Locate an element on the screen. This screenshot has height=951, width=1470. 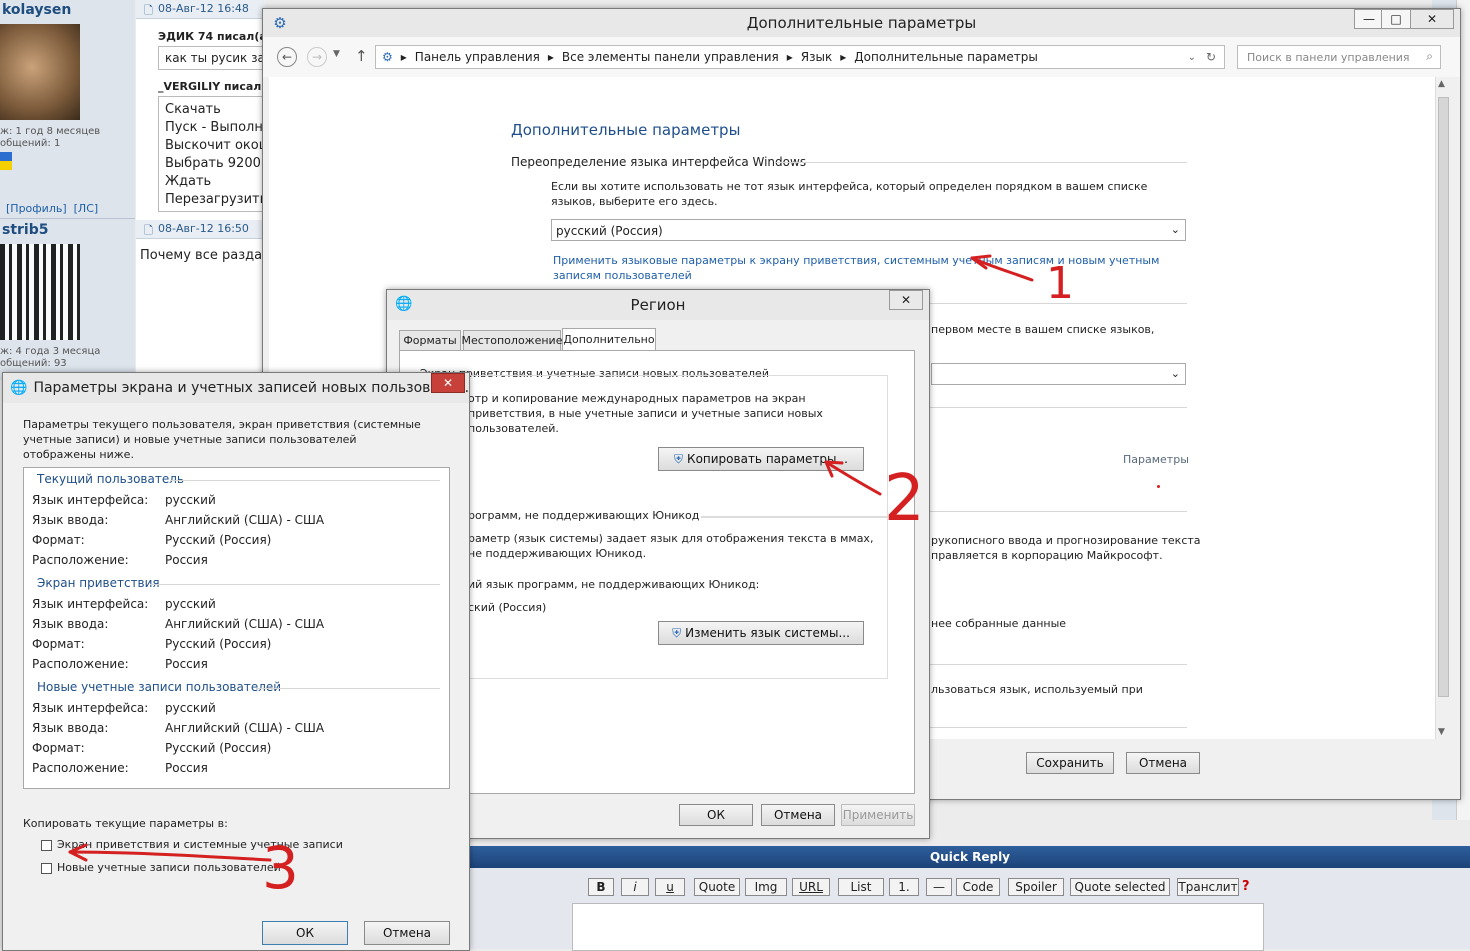
annotation-number-1: 1 is located at coordinates (1060, 283).